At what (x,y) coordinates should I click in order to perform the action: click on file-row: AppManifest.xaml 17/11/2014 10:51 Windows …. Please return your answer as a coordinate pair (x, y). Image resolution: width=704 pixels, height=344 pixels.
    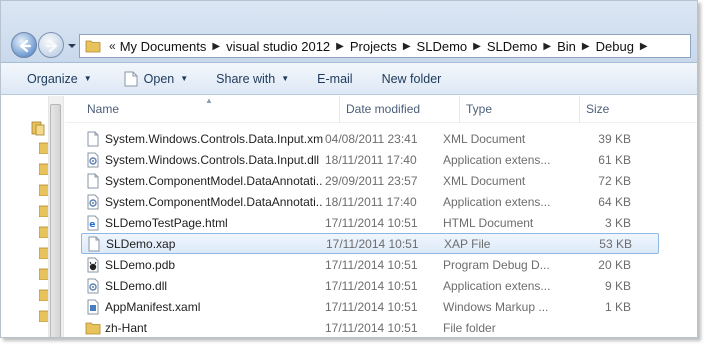
    Looking at the image, I should click on (370, 306).